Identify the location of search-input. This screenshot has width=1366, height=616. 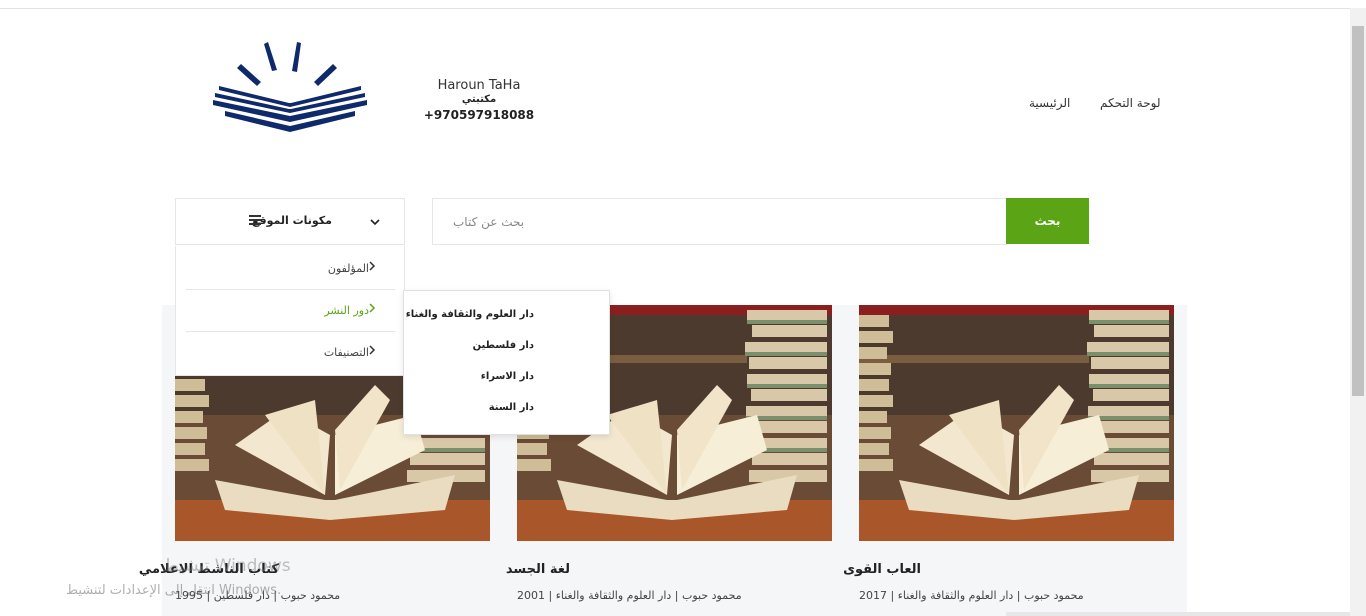
(719, 221).